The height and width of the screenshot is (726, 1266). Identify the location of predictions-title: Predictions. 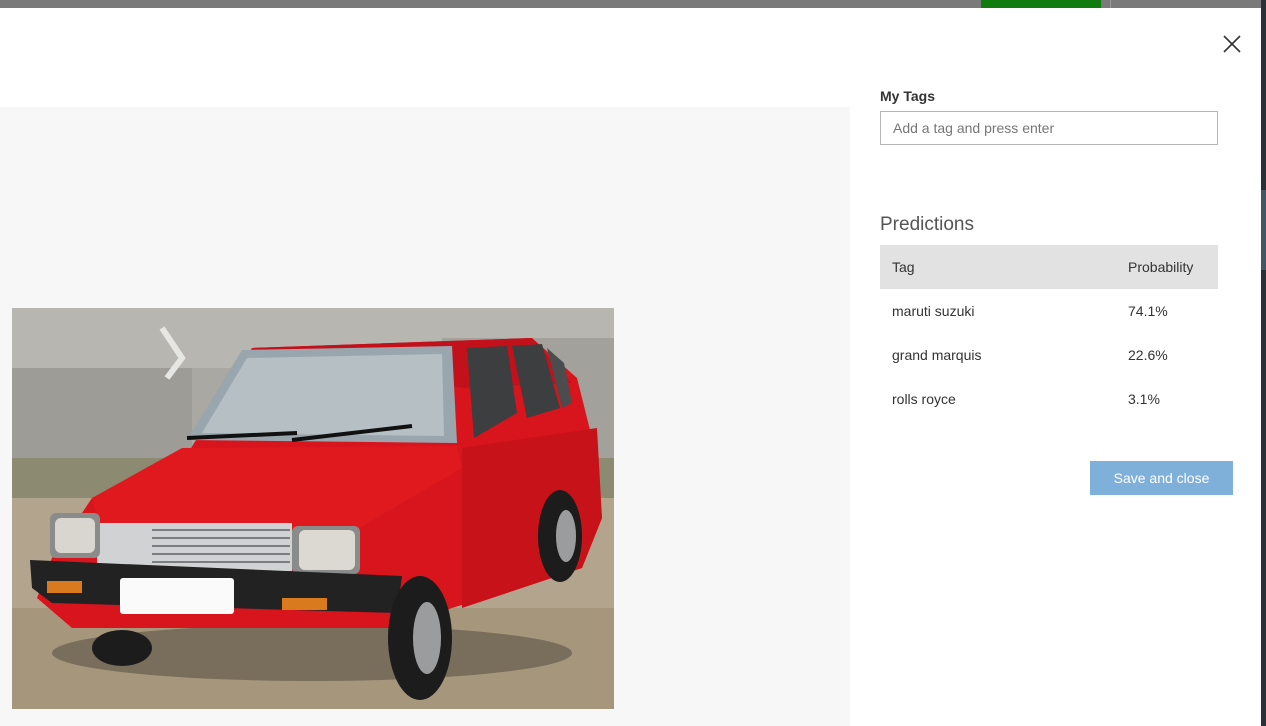
(927, 224).